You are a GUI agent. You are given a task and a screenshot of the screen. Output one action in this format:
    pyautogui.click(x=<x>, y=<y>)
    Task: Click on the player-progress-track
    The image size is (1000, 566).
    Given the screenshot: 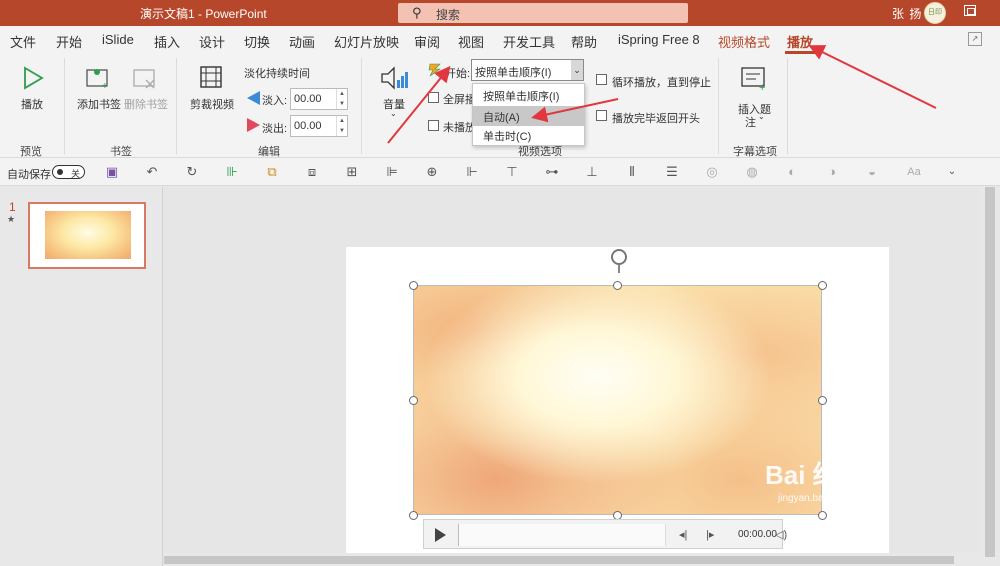 What is the action you would take?
    pyautogui.click(x=562, y=535)
    